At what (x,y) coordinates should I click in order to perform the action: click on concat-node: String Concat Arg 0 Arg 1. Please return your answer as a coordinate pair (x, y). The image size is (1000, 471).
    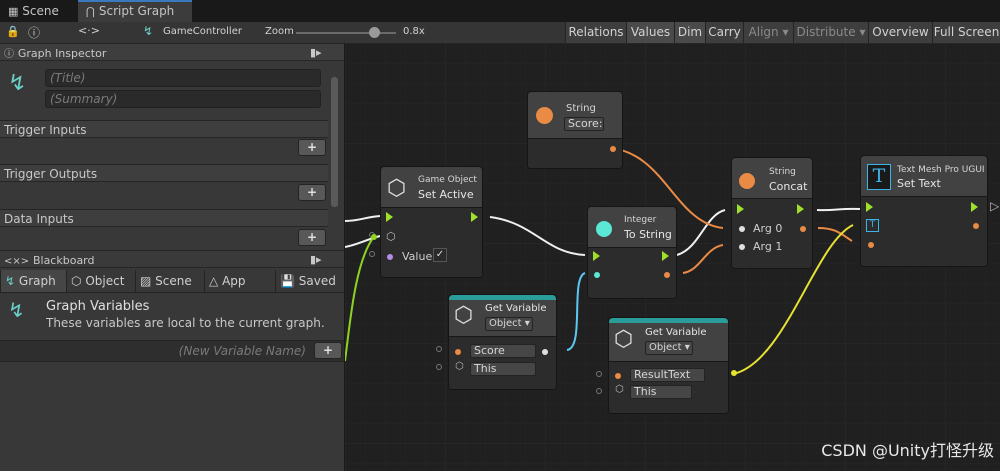
    Looking at the image, I should click on (772, 213).